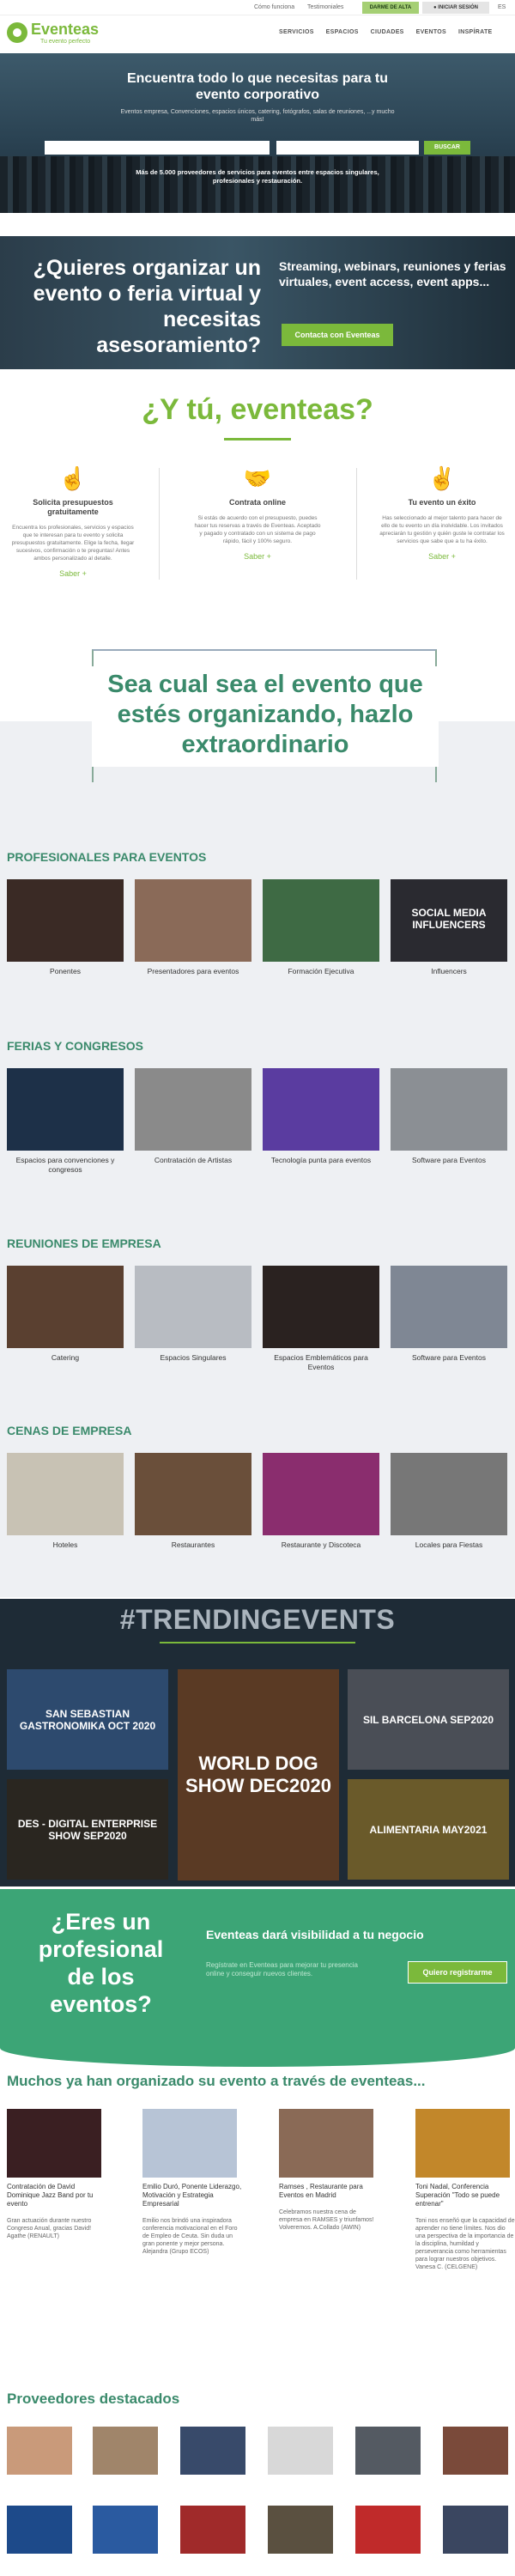 Image resolution: width=515 pixels, height=2576 pixels. Describe the element at coordinates (193, 1314) in the screenshot. I see `category-card: Espacios Singulares` at that location.